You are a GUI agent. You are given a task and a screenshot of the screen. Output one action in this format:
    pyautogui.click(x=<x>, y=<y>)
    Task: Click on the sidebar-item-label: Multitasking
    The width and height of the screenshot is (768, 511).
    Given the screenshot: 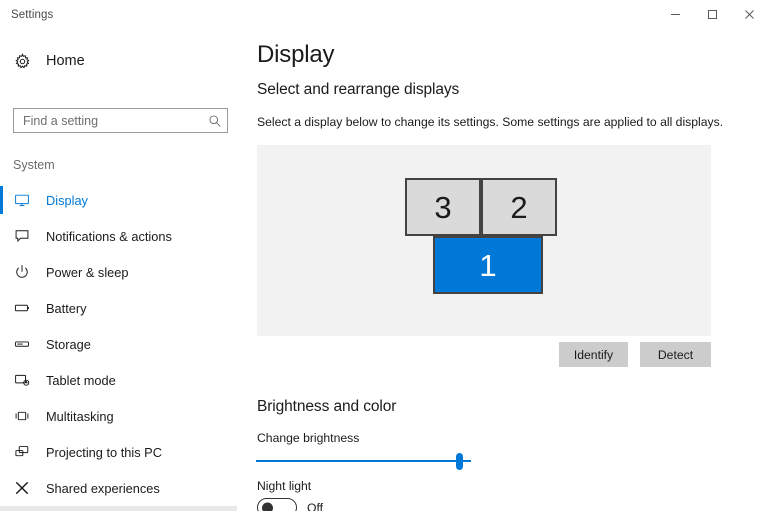 What is the action you would take?
    pyautogui.click(x=80, y=416)
    